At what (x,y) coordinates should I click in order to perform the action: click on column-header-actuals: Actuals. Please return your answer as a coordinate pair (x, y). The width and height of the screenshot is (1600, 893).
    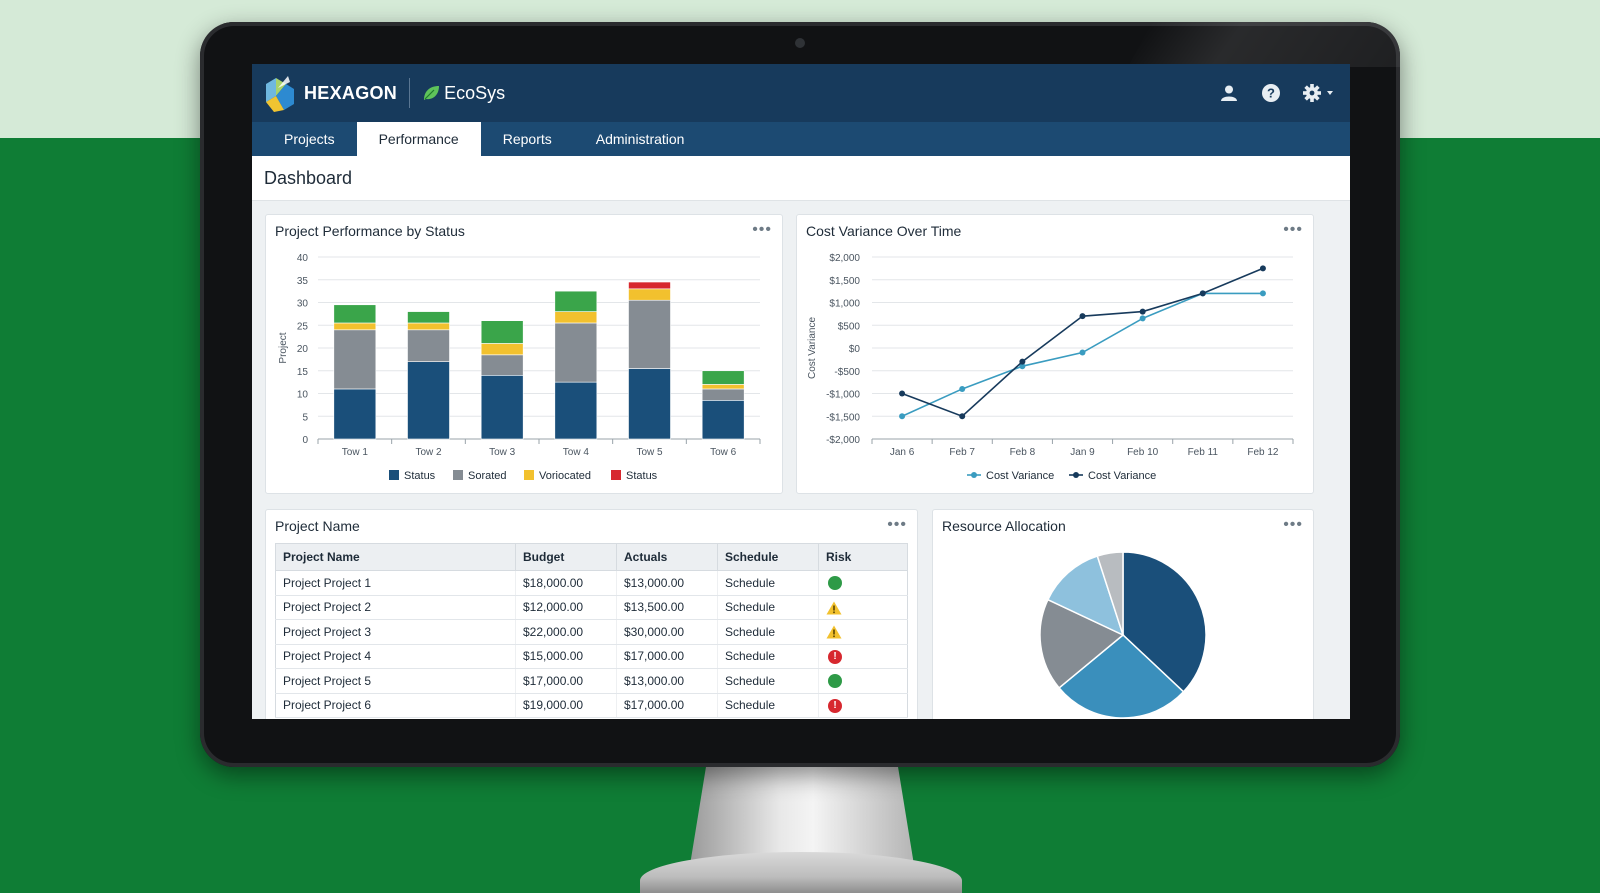
    Looking at the image, I should click on (667, 557).